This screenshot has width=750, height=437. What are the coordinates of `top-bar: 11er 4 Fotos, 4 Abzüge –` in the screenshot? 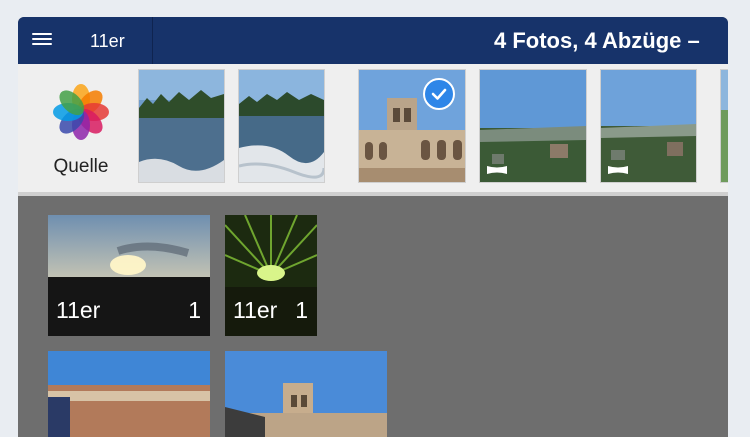 It's located at (373, 40).